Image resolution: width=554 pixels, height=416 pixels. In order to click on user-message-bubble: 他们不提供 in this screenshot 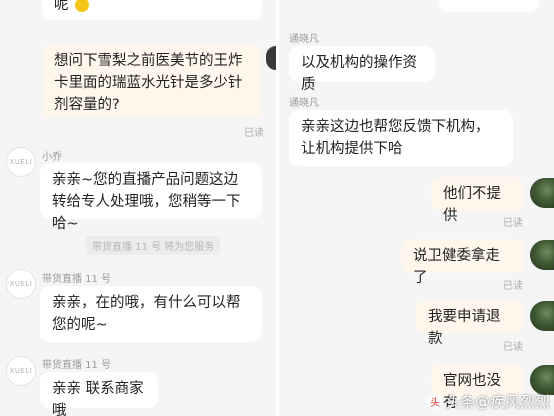, I will do `click(477, 200)`.